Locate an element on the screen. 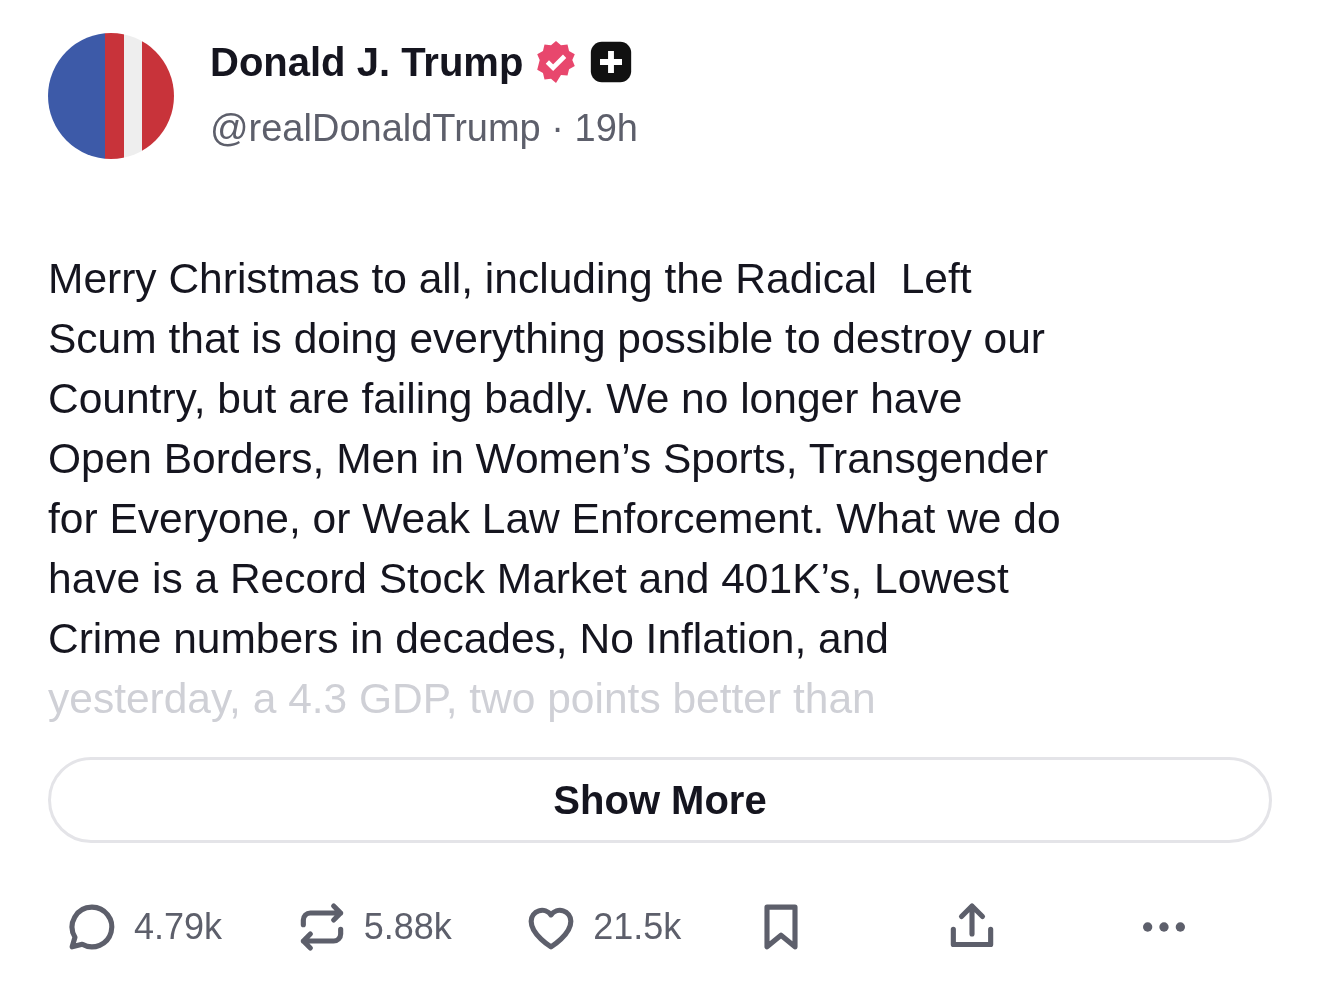  show-more-button: Show More is located at coordinates (660, 800).